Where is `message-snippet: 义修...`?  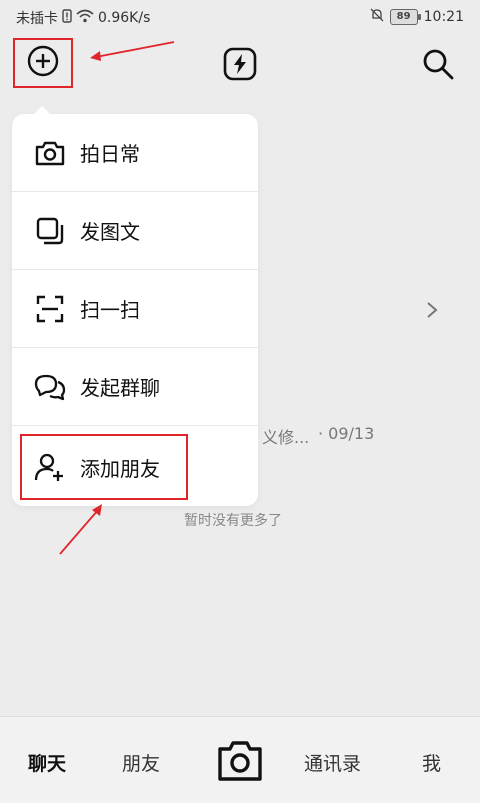 message-snippet: 义修... is located at coordinates (286, 437).